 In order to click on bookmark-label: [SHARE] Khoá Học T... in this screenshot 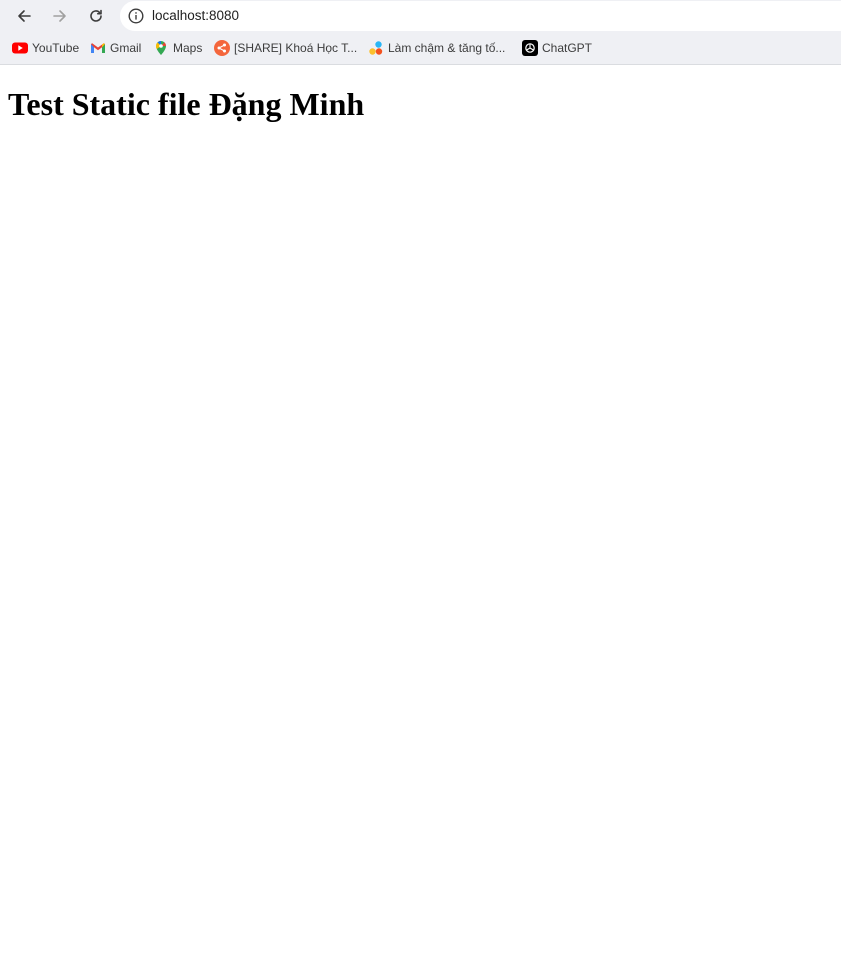, I will do `click(296, 48)`.